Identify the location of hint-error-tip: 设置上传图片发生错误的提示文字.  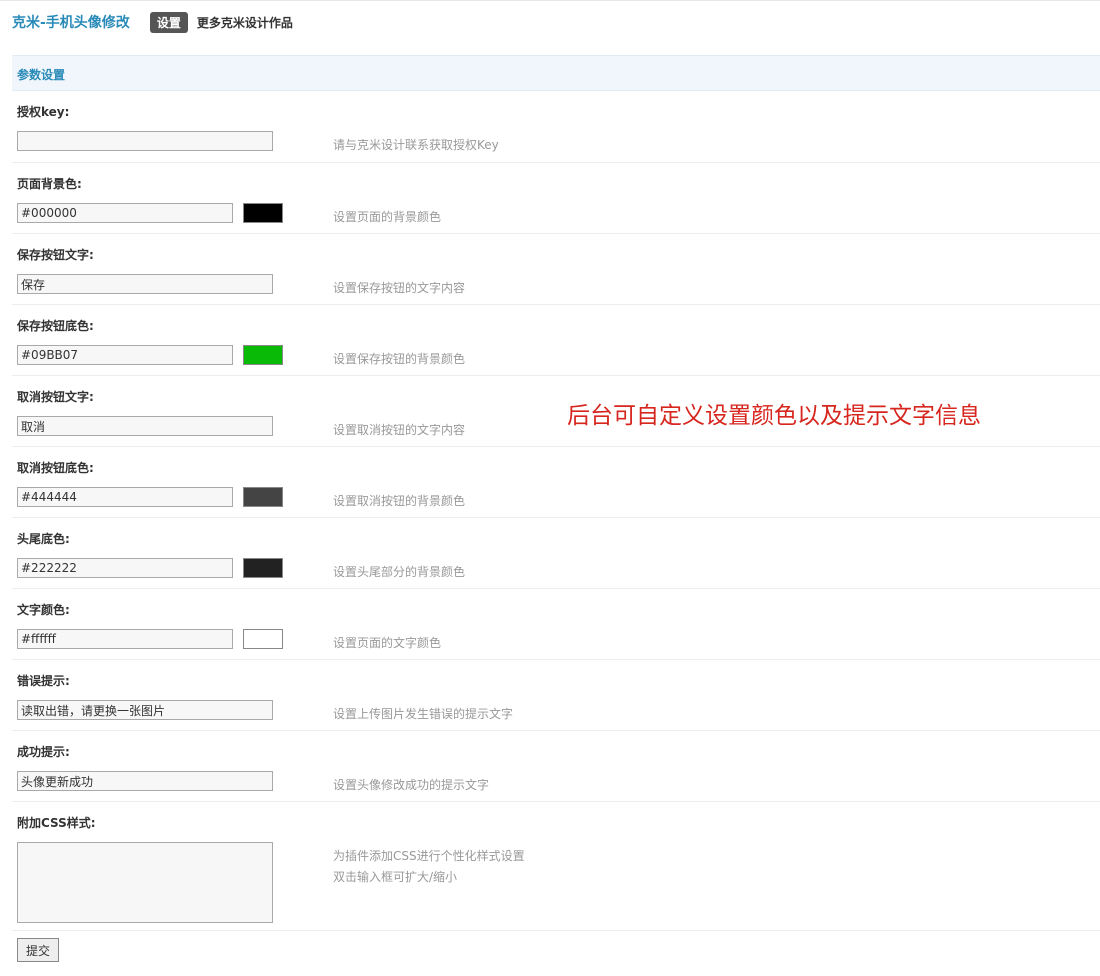
(423, 714).